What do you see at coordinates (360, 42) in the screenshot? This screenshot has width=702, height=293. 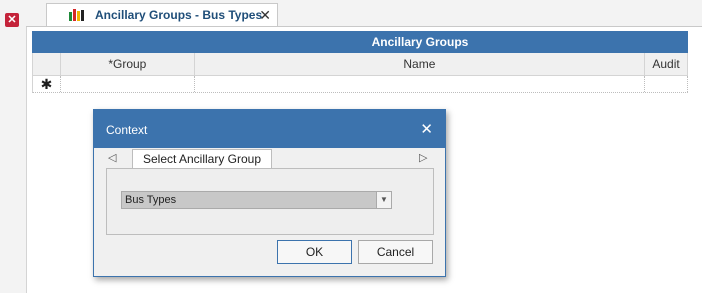 I see `grid-title: Ancillary Groups` at bounding box center [360, 42].